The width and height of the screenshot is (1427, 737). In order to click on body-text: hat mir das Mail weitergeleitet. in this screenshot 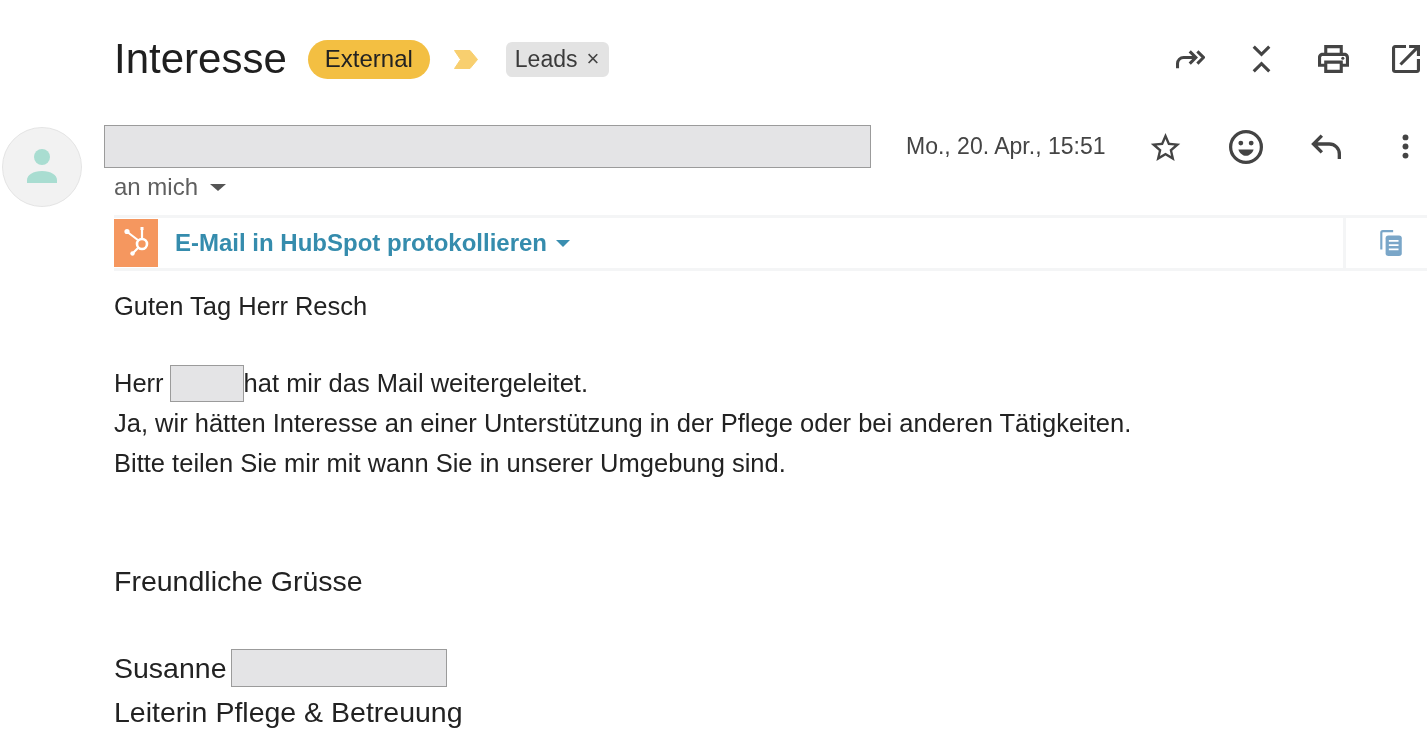, I will do `click(415, 383)`.